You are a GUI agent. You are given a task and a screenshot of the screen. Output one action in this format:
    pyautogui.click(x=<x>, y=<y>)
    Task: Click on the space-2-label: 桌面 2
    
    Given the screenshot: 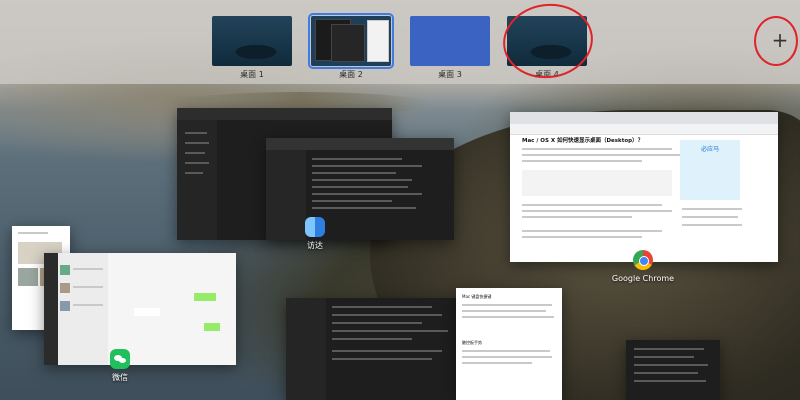 What is the action you would take?
    pyautogui.click(x=351, y=74)
    